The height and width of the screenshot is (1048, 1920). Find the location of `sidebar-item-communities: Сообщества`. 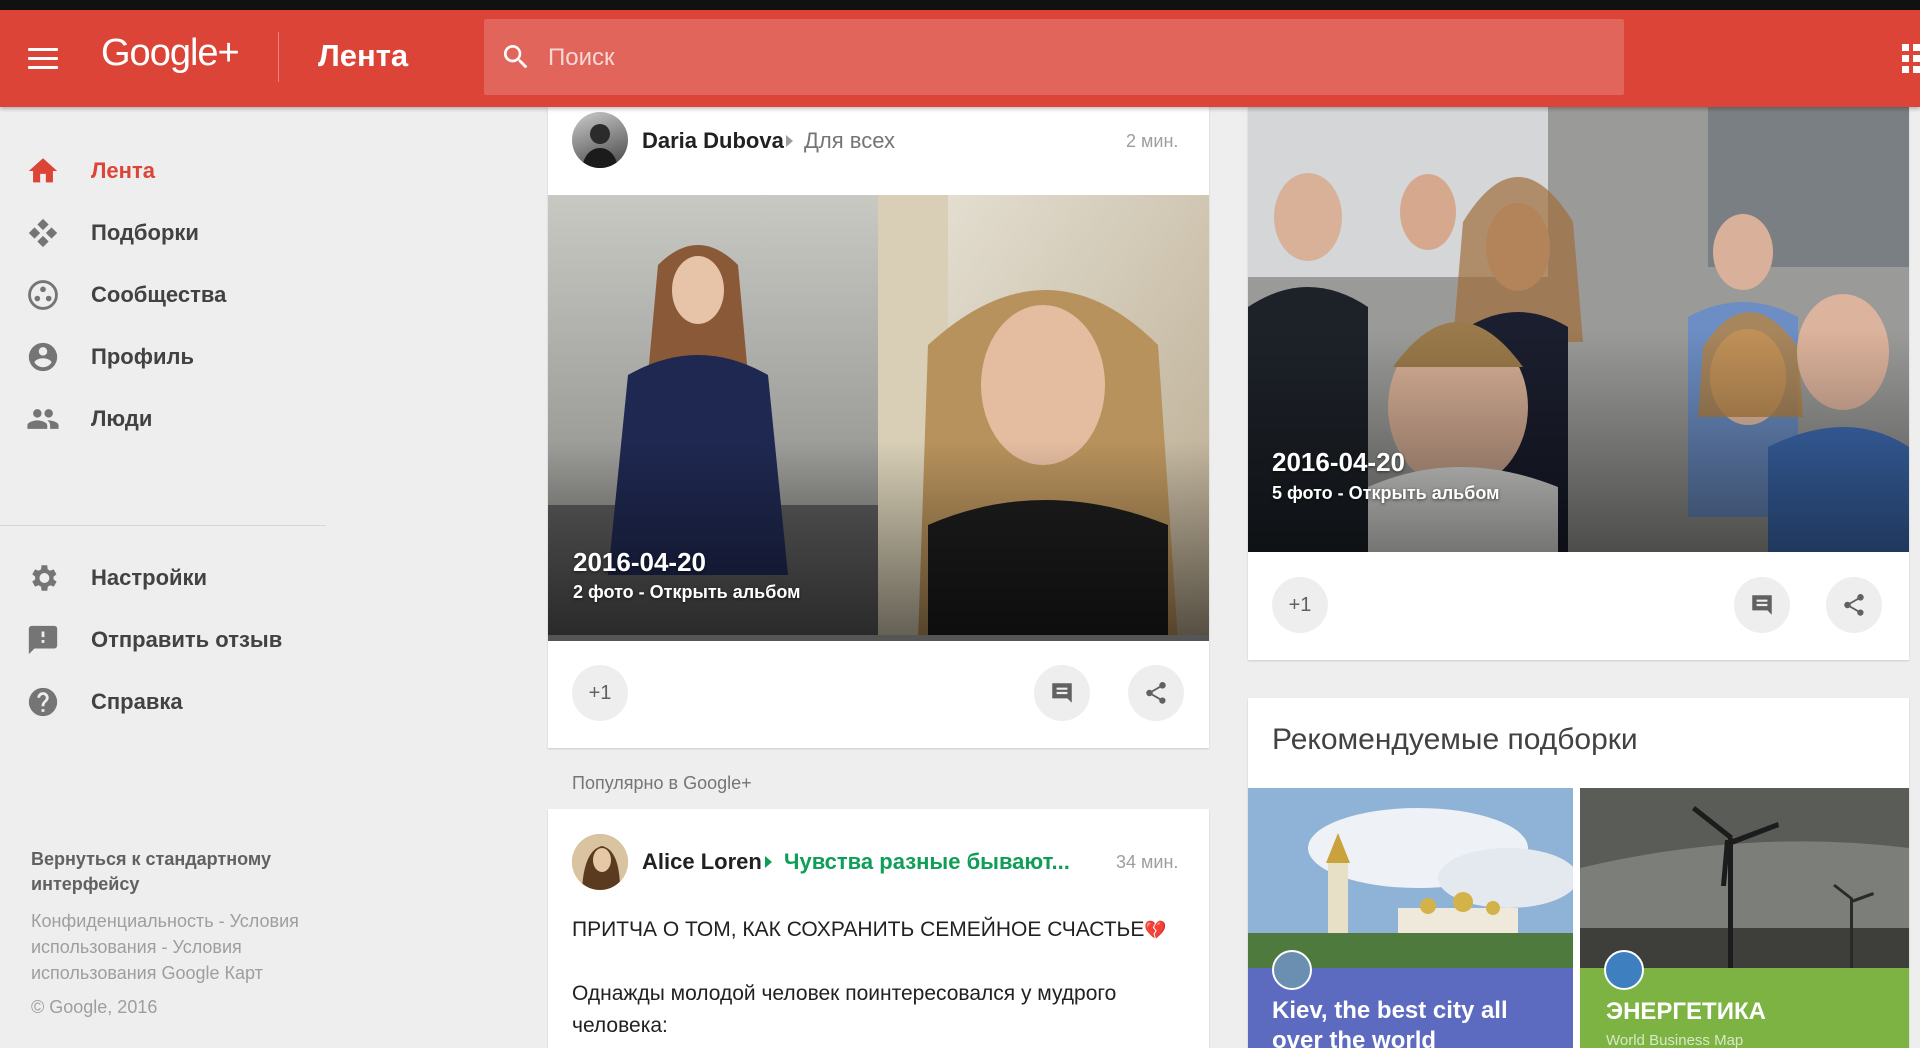

sidebar-item-communities: Сообщества is located at coordinates (165, 294).